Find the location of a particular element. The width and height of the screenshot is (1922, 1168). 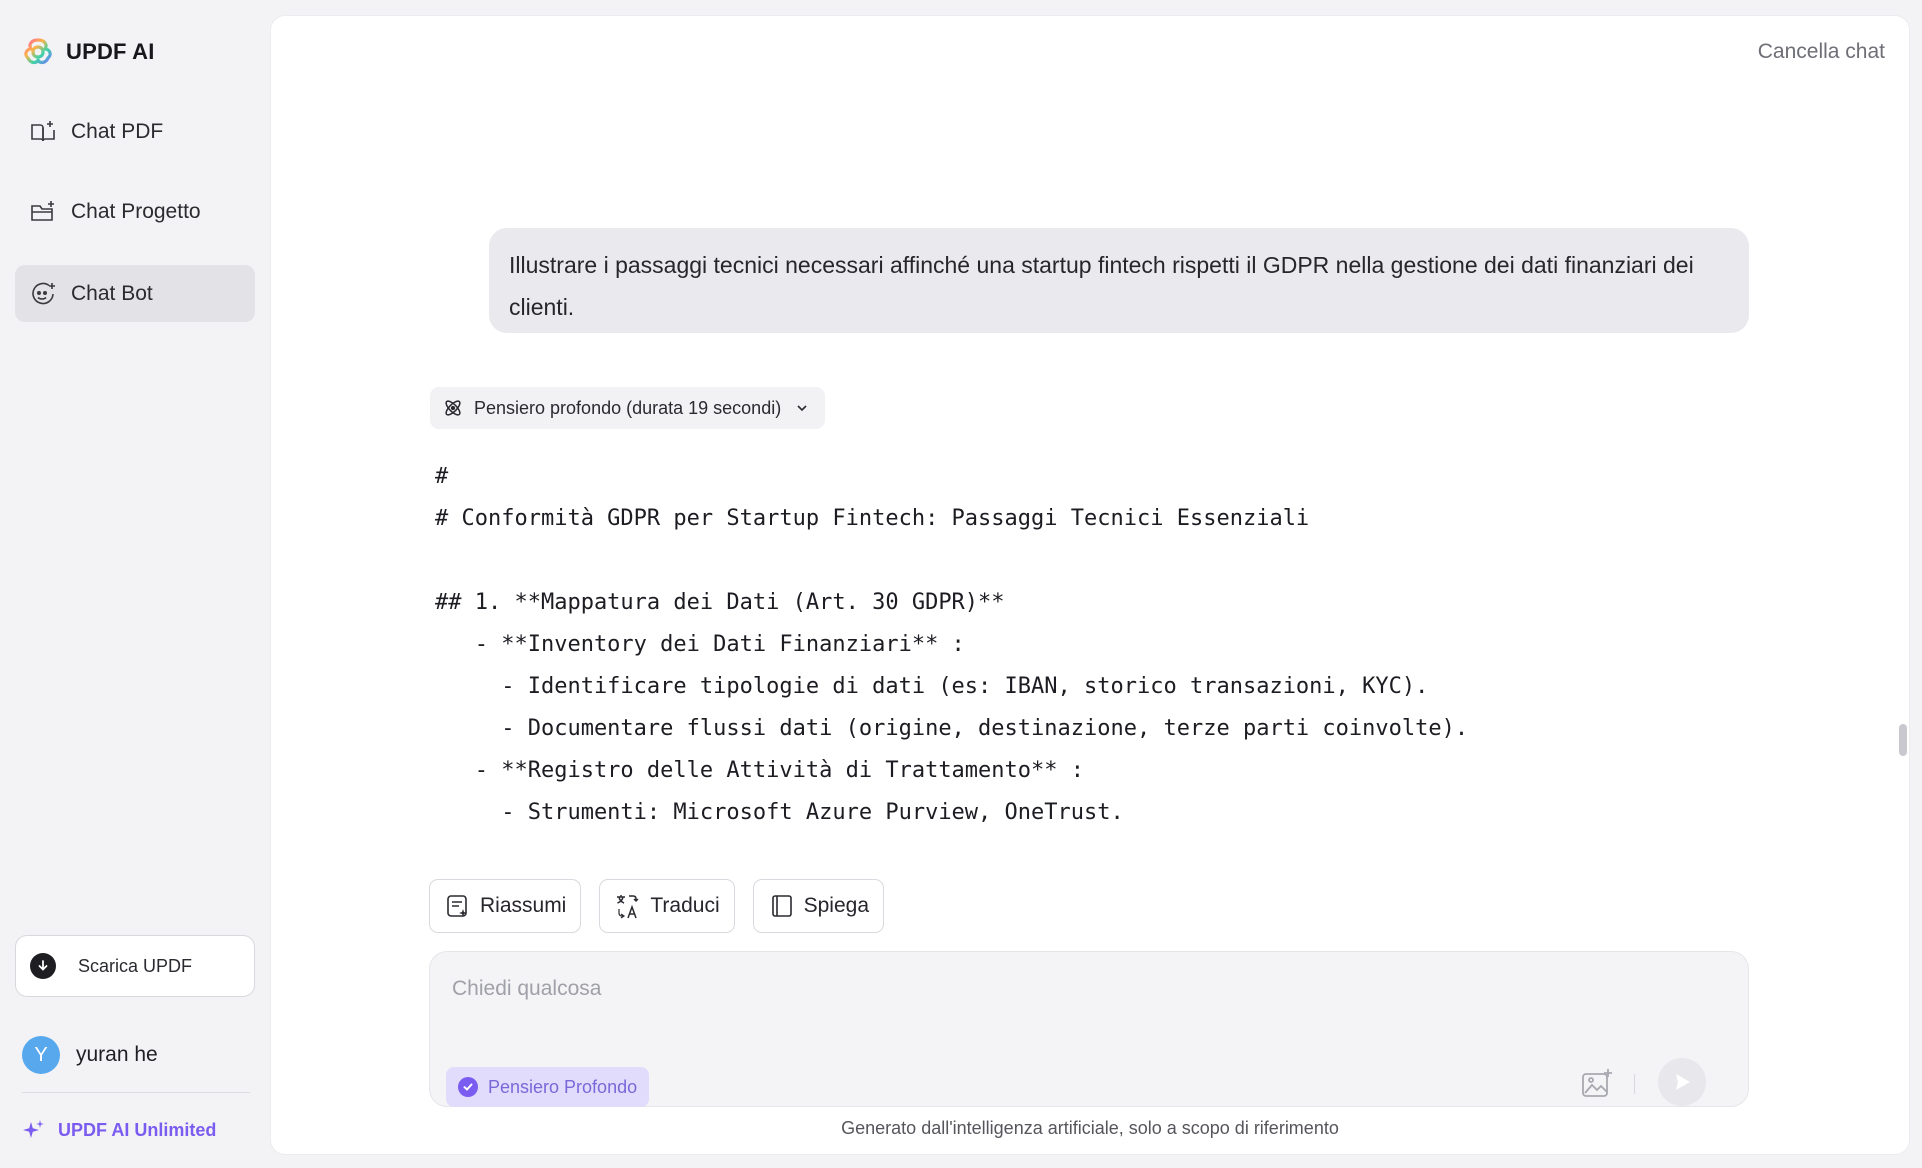

quick-actions: Riassumi Traduci Spiega is located at coordinates (656, 906).